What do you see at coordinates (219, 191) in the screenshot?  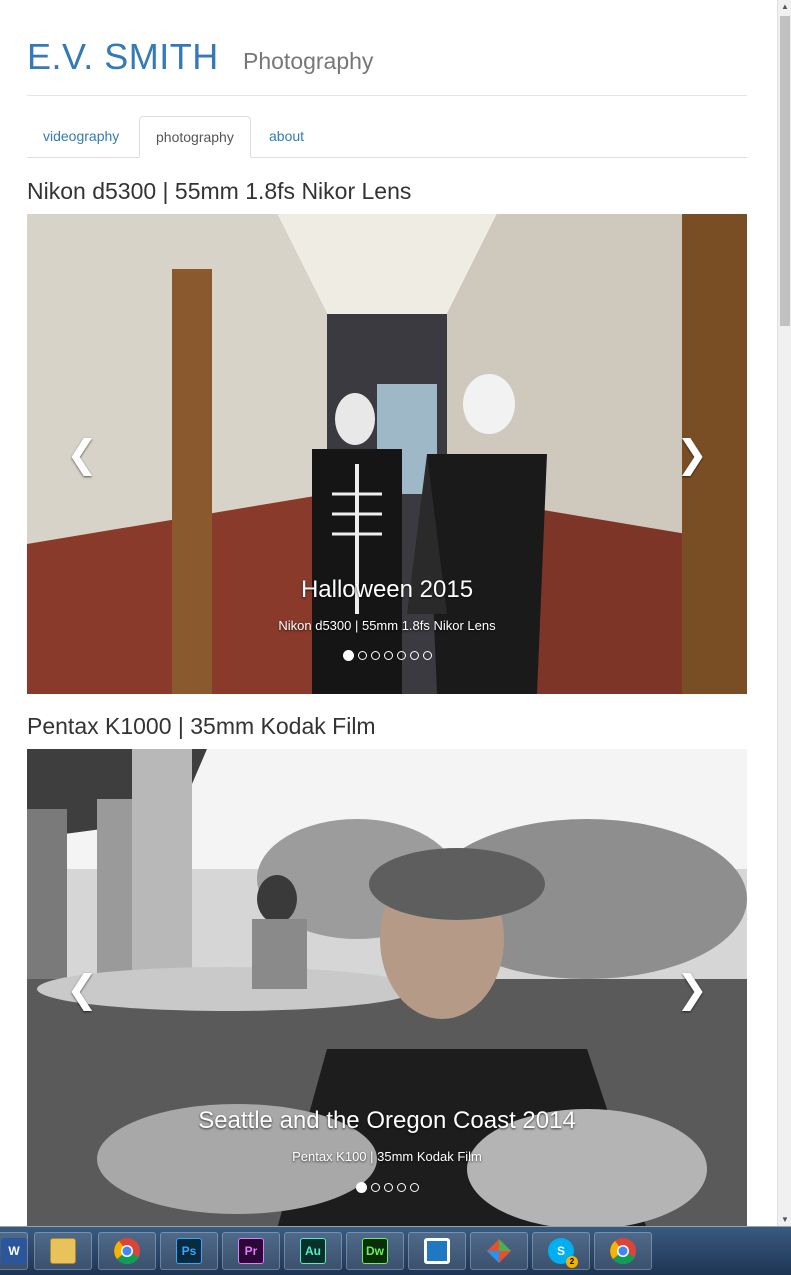 I see `gallery-title-nikon: Nikon d5300 | 55mm 1.8fs Nikor Lens` at bounding box center [219, 191].